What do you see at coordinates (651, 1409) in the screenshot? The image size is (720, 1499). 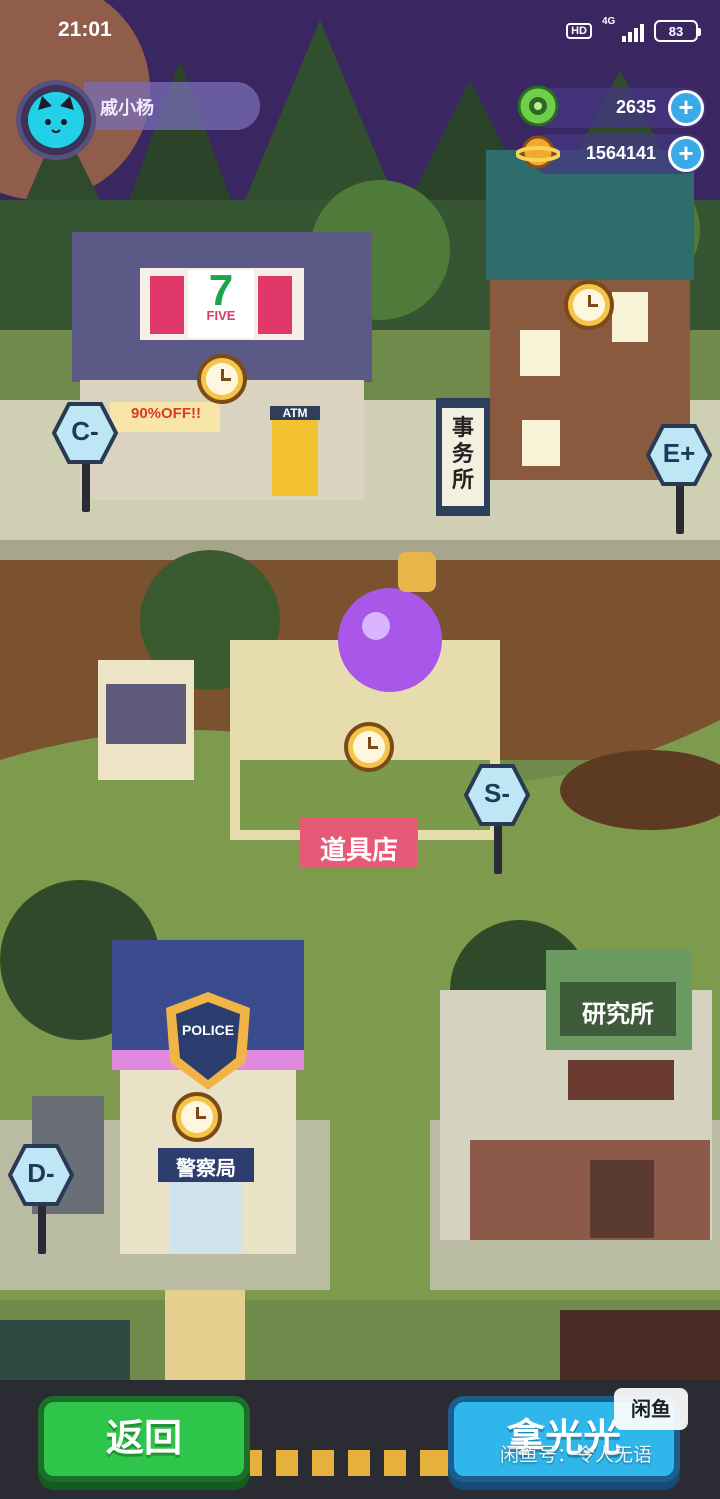 I see `watermark-logo: 闲鱼` at bounding box center [651, 1409].